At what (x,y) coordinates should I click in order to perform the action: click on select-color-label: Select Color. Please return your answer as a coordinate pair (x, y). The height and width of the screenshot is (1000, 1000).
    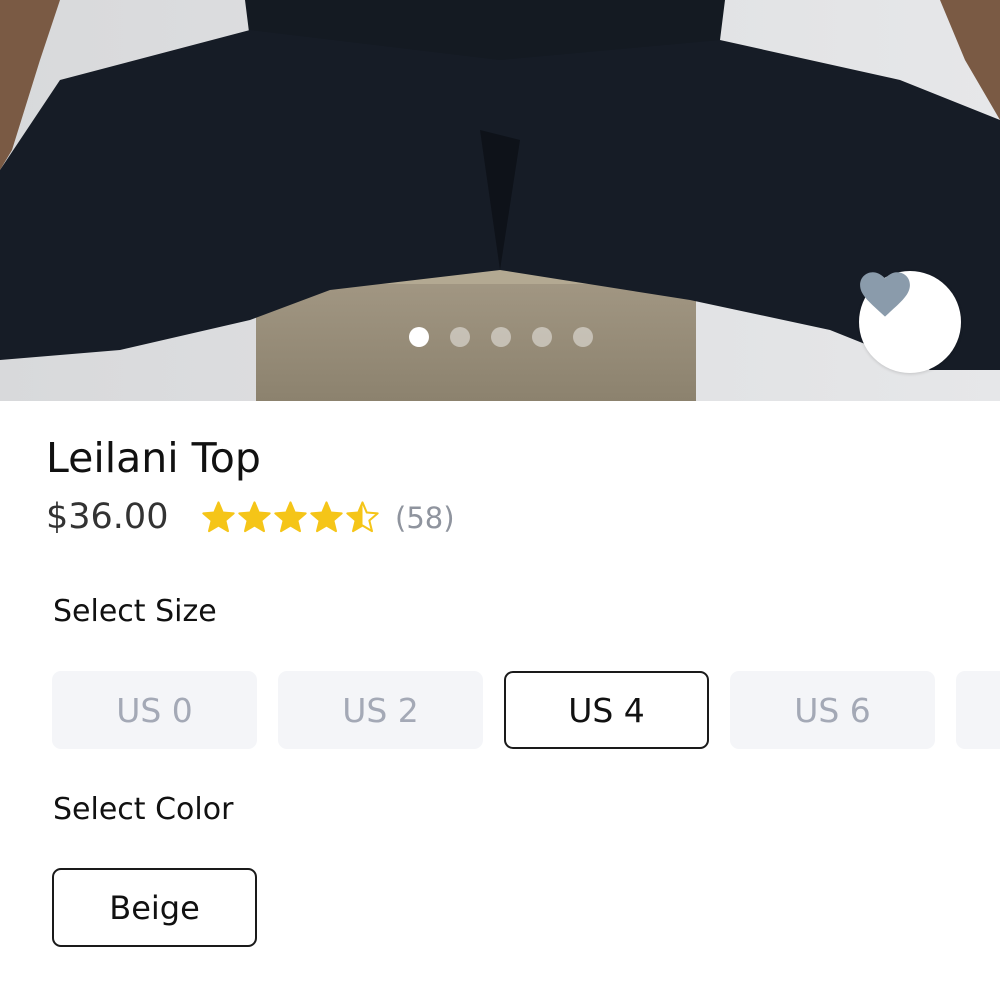
    Looking at the image, I should click on (143, 809).